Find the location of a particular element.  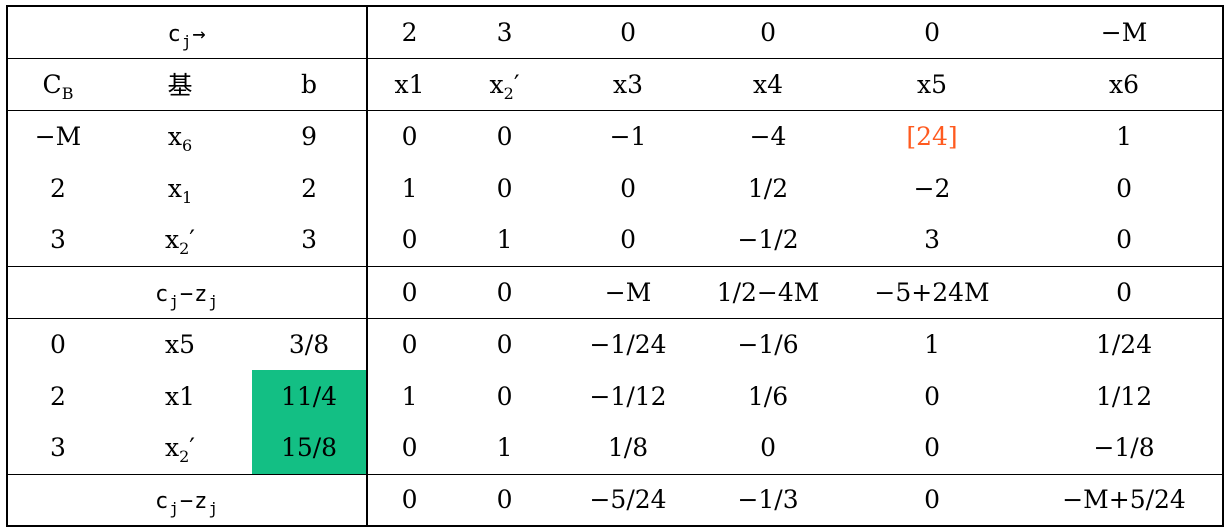

value-cell: −1/24 is located at coordinates (628, 343).